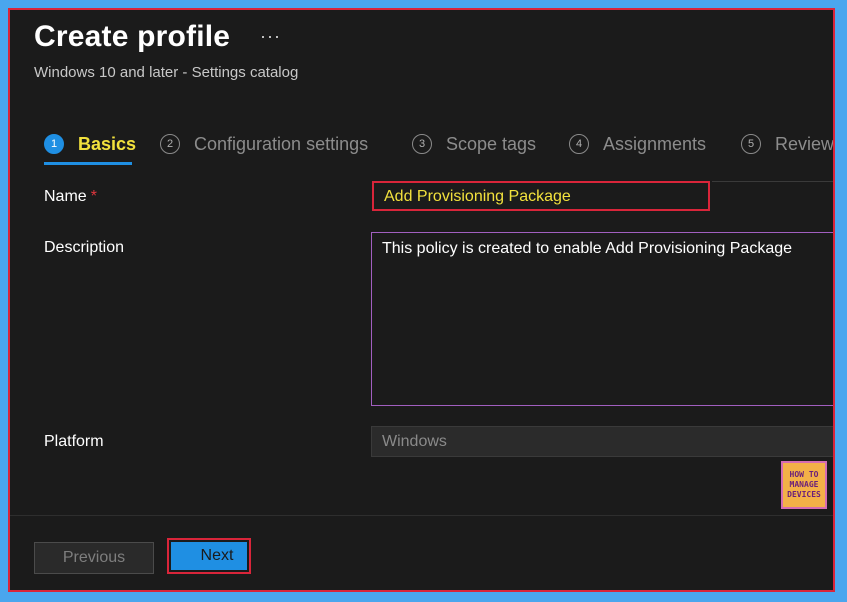 Image resolution: width=847 pixels, height=602 pixels. What do you see at coordinates (602, 441) in the screenshot?
I see `platform-field: Windows` at bounding box center [602, 441].